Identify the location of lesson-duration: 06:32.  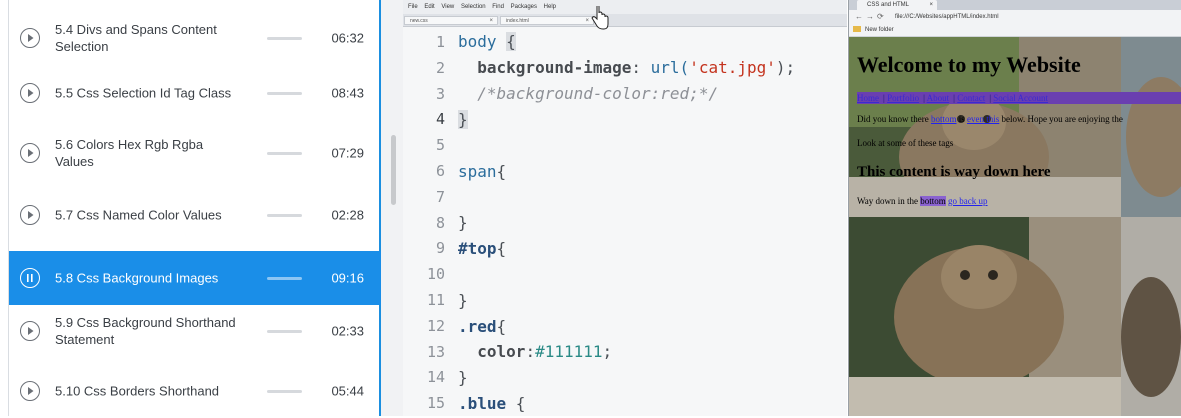
(347, 38).